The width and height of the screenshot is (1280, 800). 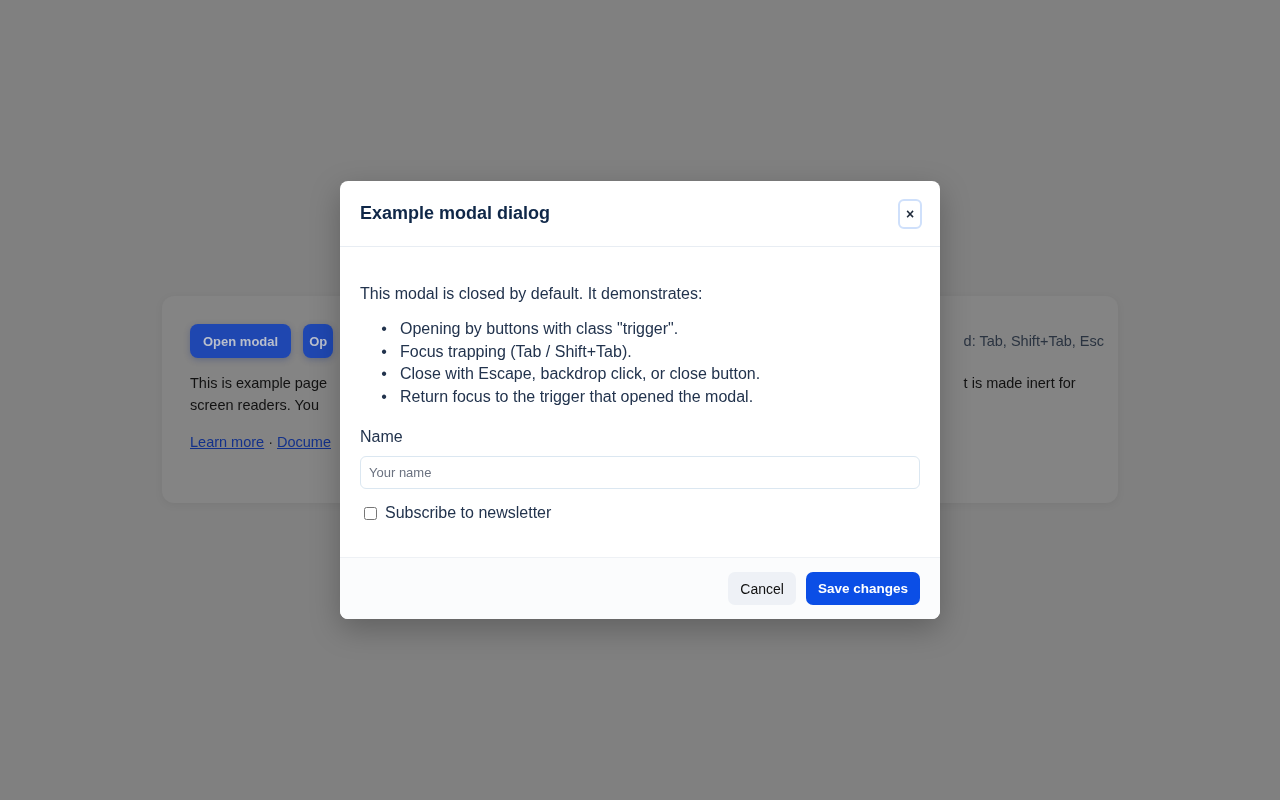 I want to click on checkbox-label: Subscribe to newsletter, so click(x=468, y=513).